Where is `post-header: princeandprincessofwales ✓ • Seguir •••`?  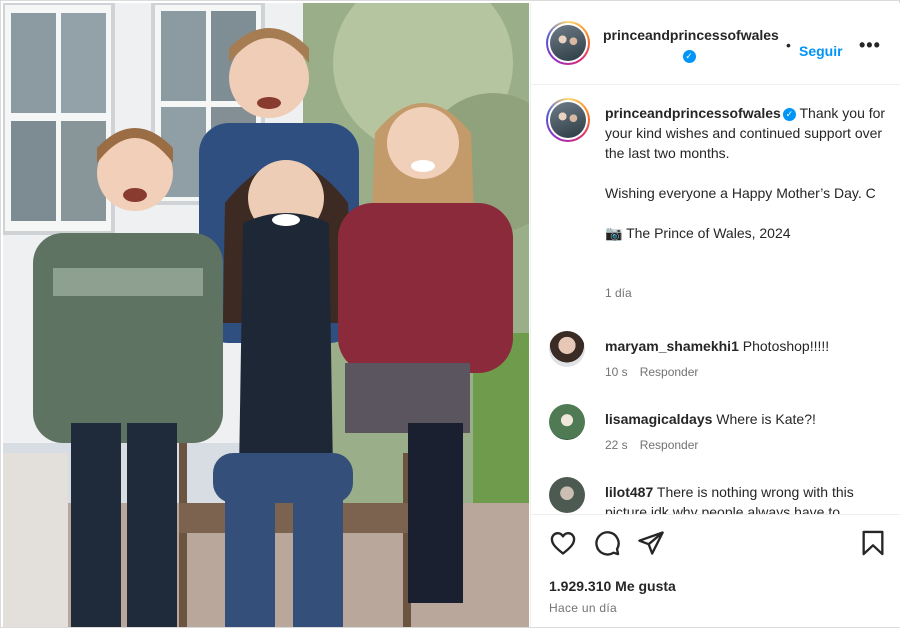 post-header: princeandprincessofwales ✓ • Seguir ••• is located at coordinates (715, 44).